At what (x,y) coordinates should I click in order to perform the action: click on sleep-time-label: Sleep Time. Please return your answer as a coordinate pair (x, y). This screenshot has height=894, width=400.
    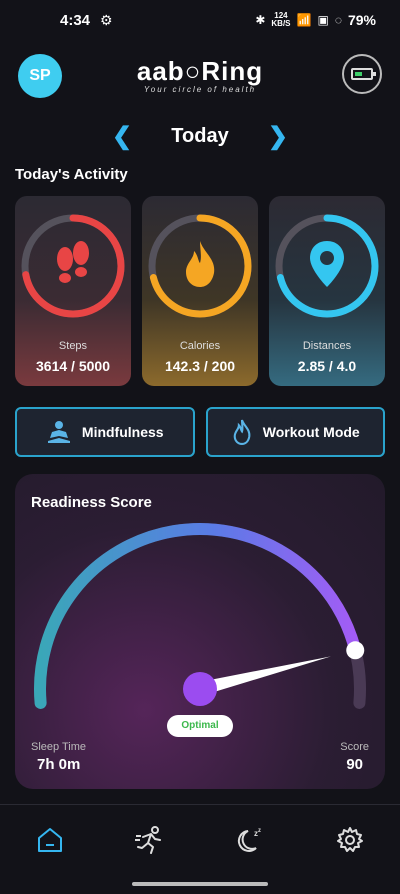
    Looking at the image, I should click on (59, 747).